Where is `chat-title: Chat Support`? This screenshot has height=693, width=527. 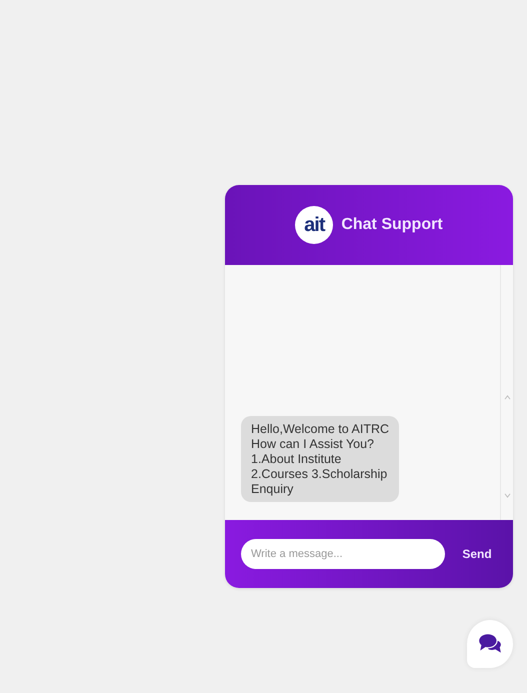 chat-title: Chat Support is located at coordinates (392, 225).